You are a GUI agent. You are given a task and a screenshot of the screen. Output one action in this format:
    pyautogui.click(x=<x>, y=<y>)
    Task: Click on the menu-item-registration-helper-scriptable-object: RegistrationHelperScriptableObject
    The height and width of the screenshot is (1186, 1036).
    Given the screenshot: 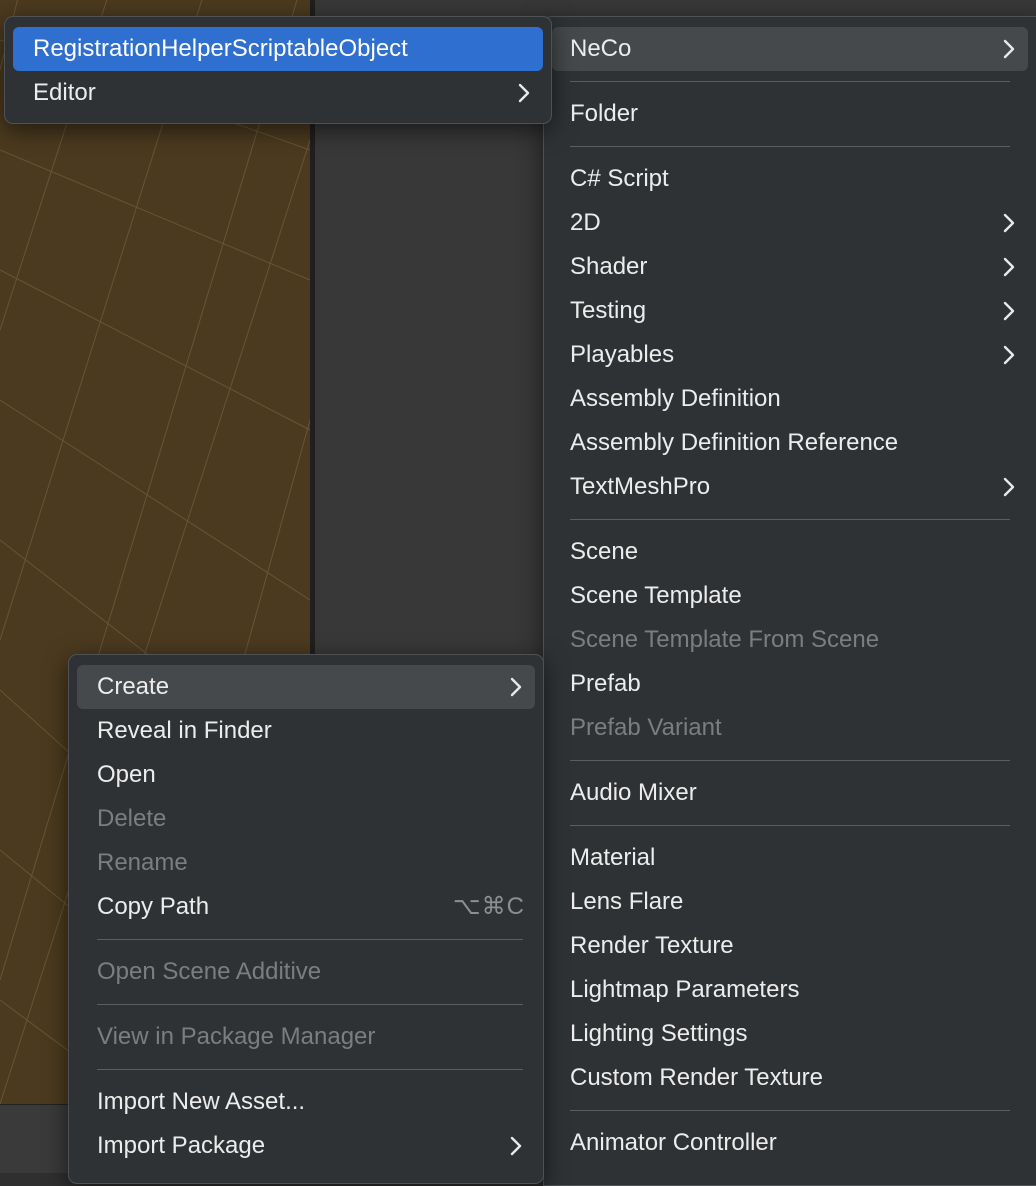 What is the action you would take?
    pyautogui.click(x=278, y=49)
    